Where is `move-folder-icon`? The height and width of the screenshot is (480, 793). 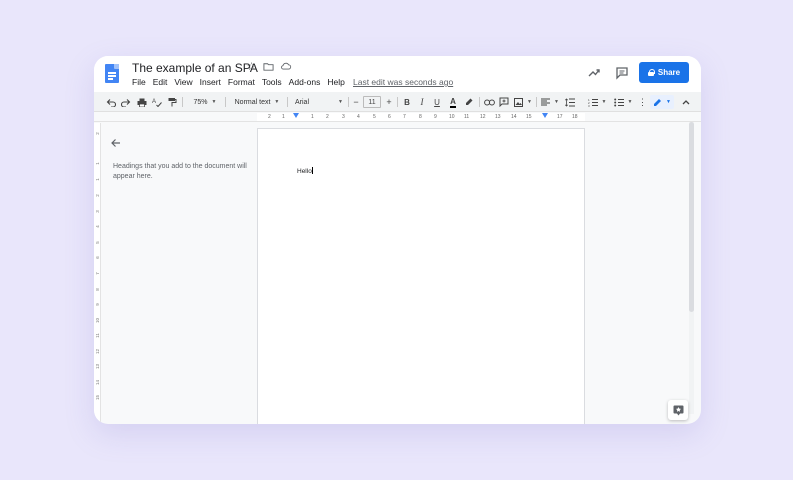 move-folder-icon is located at coordinates (268, 67).